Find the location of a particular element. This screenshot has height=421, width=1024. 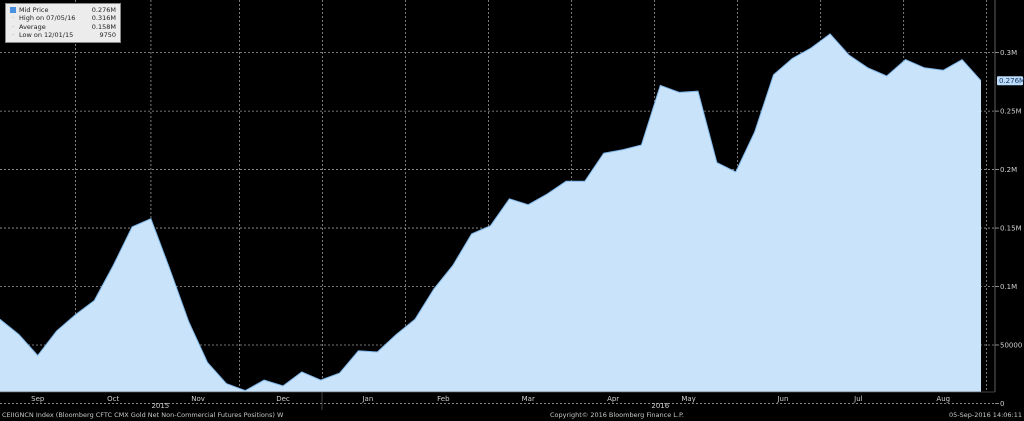

legend-value: 0.158M is located at coordinates (103, 26).